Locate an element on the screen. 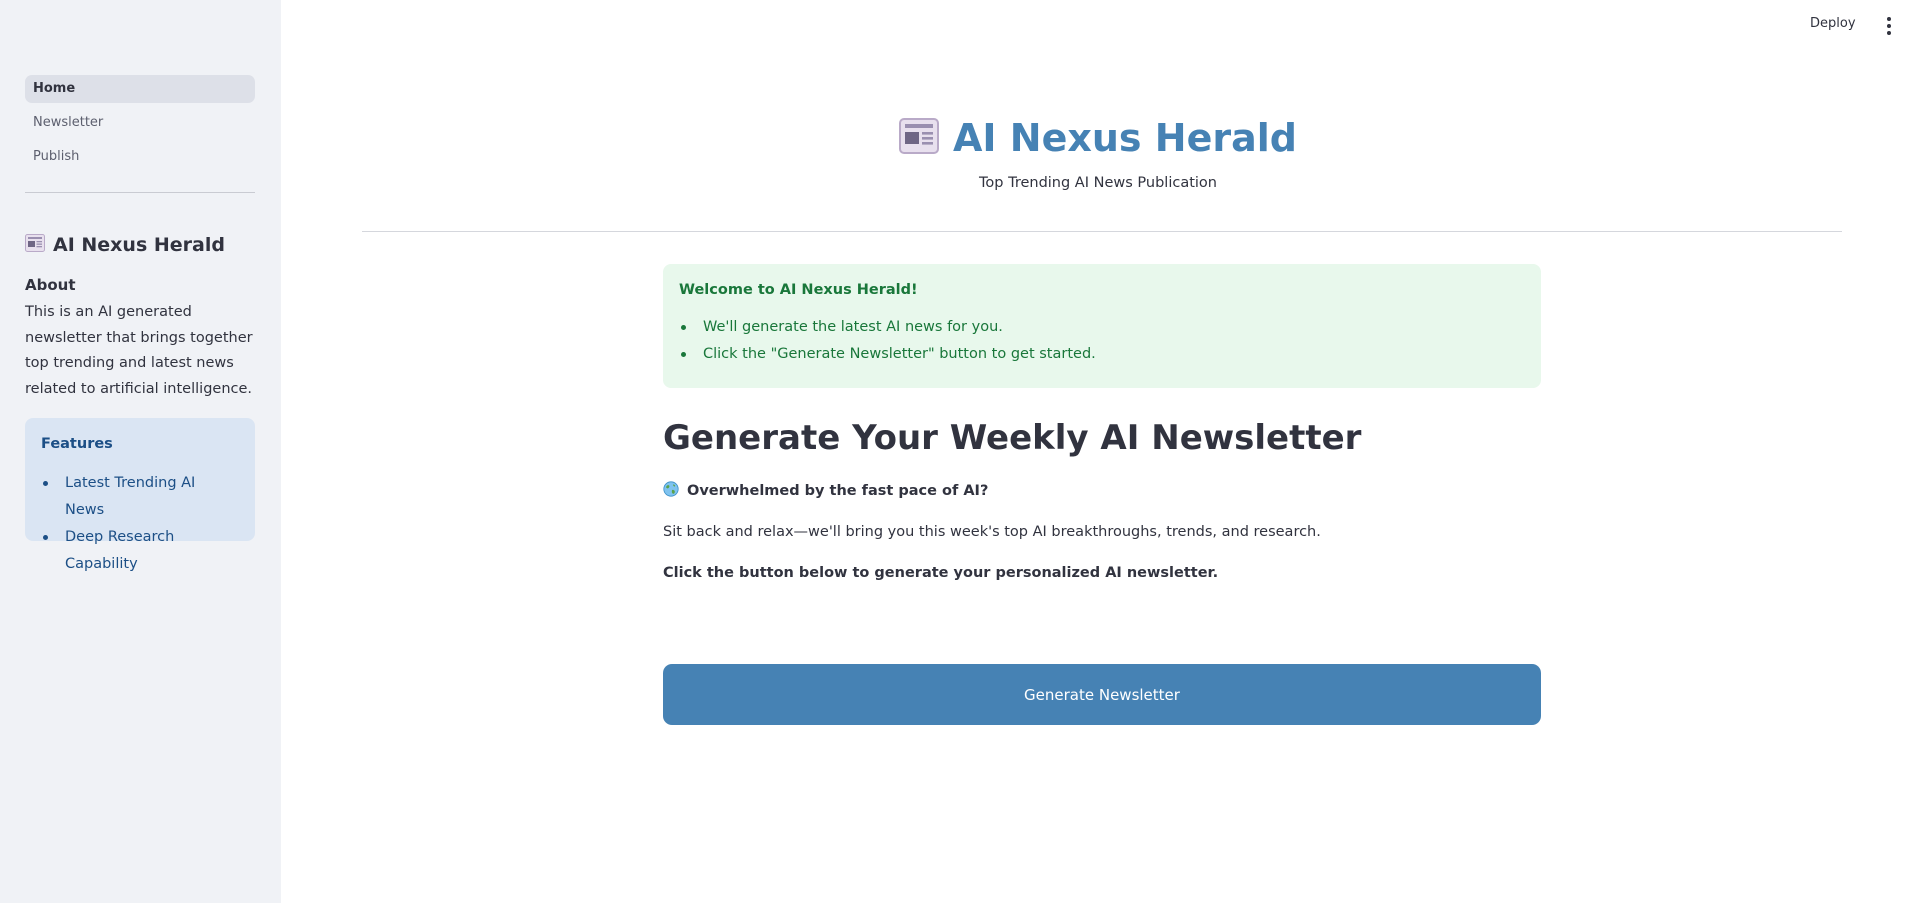  page-header: AI Nexus Herald is located at coordinates (1098, 138).